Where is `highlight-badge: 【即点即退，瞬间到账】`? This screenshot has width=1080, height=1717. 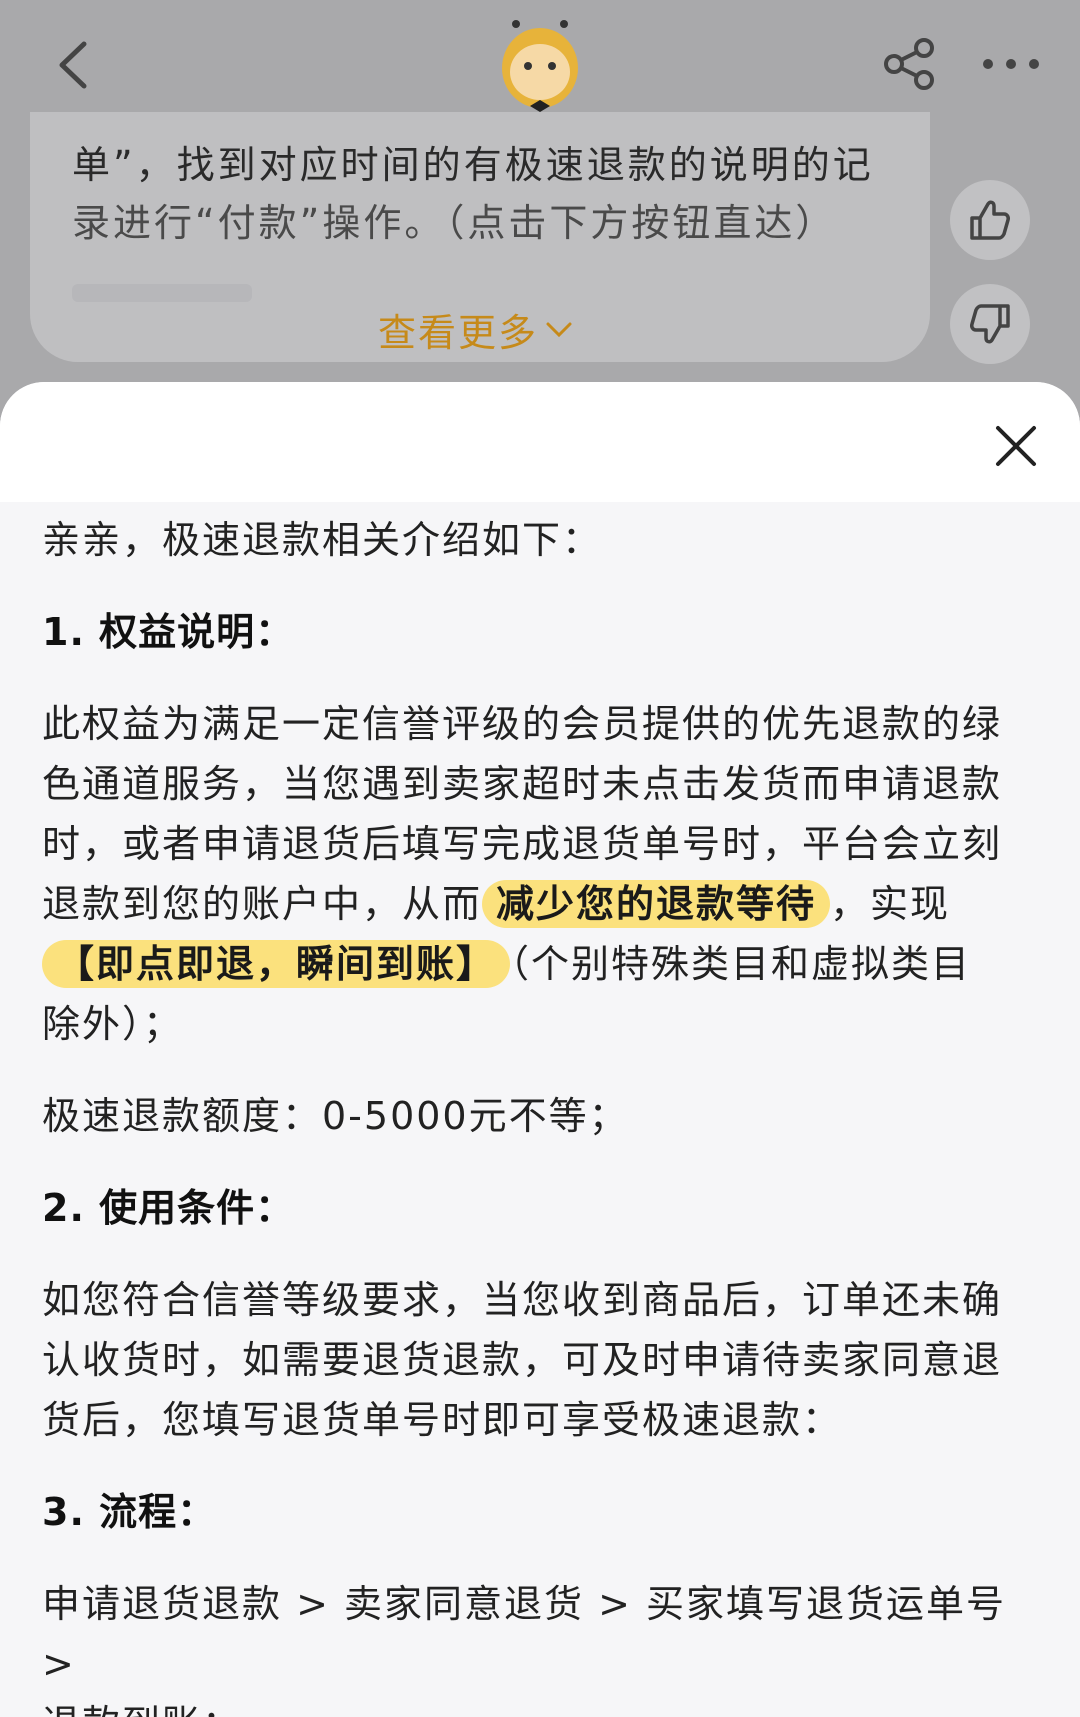
highlight-badge: 【即点即退，瞬间到账】 is located at coordinates (276, 964).